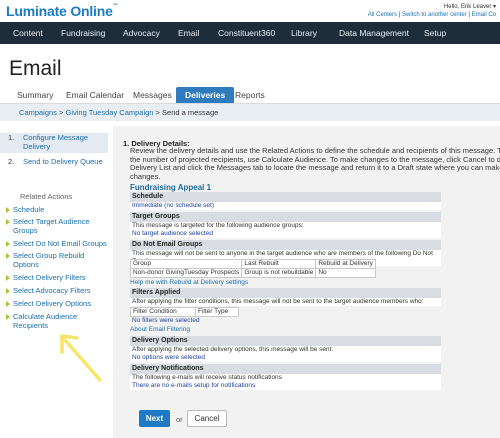 This screenshot has width=500, height=438. I want to click on table-cell: Group is not rebuildable, so click(279, 273).